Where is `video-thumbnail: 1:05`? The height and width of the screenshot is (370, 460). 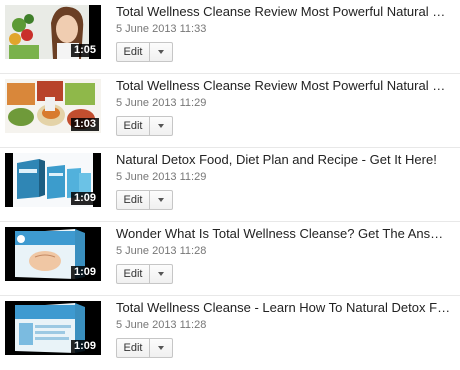 video-thumbnail: 1:05 is located at coordinates (53, 32).